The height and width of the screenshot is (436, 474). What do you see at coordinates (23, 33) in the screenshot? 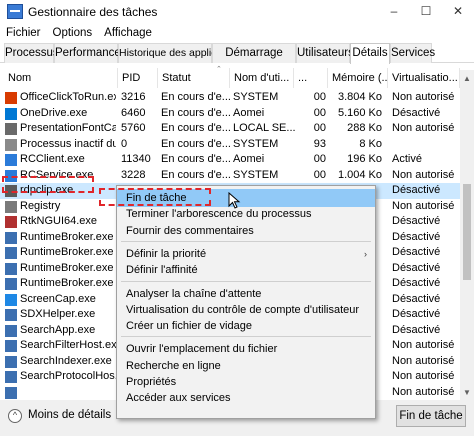
I see `menu-fichier: Fichier` at bounding box center [23, 33].